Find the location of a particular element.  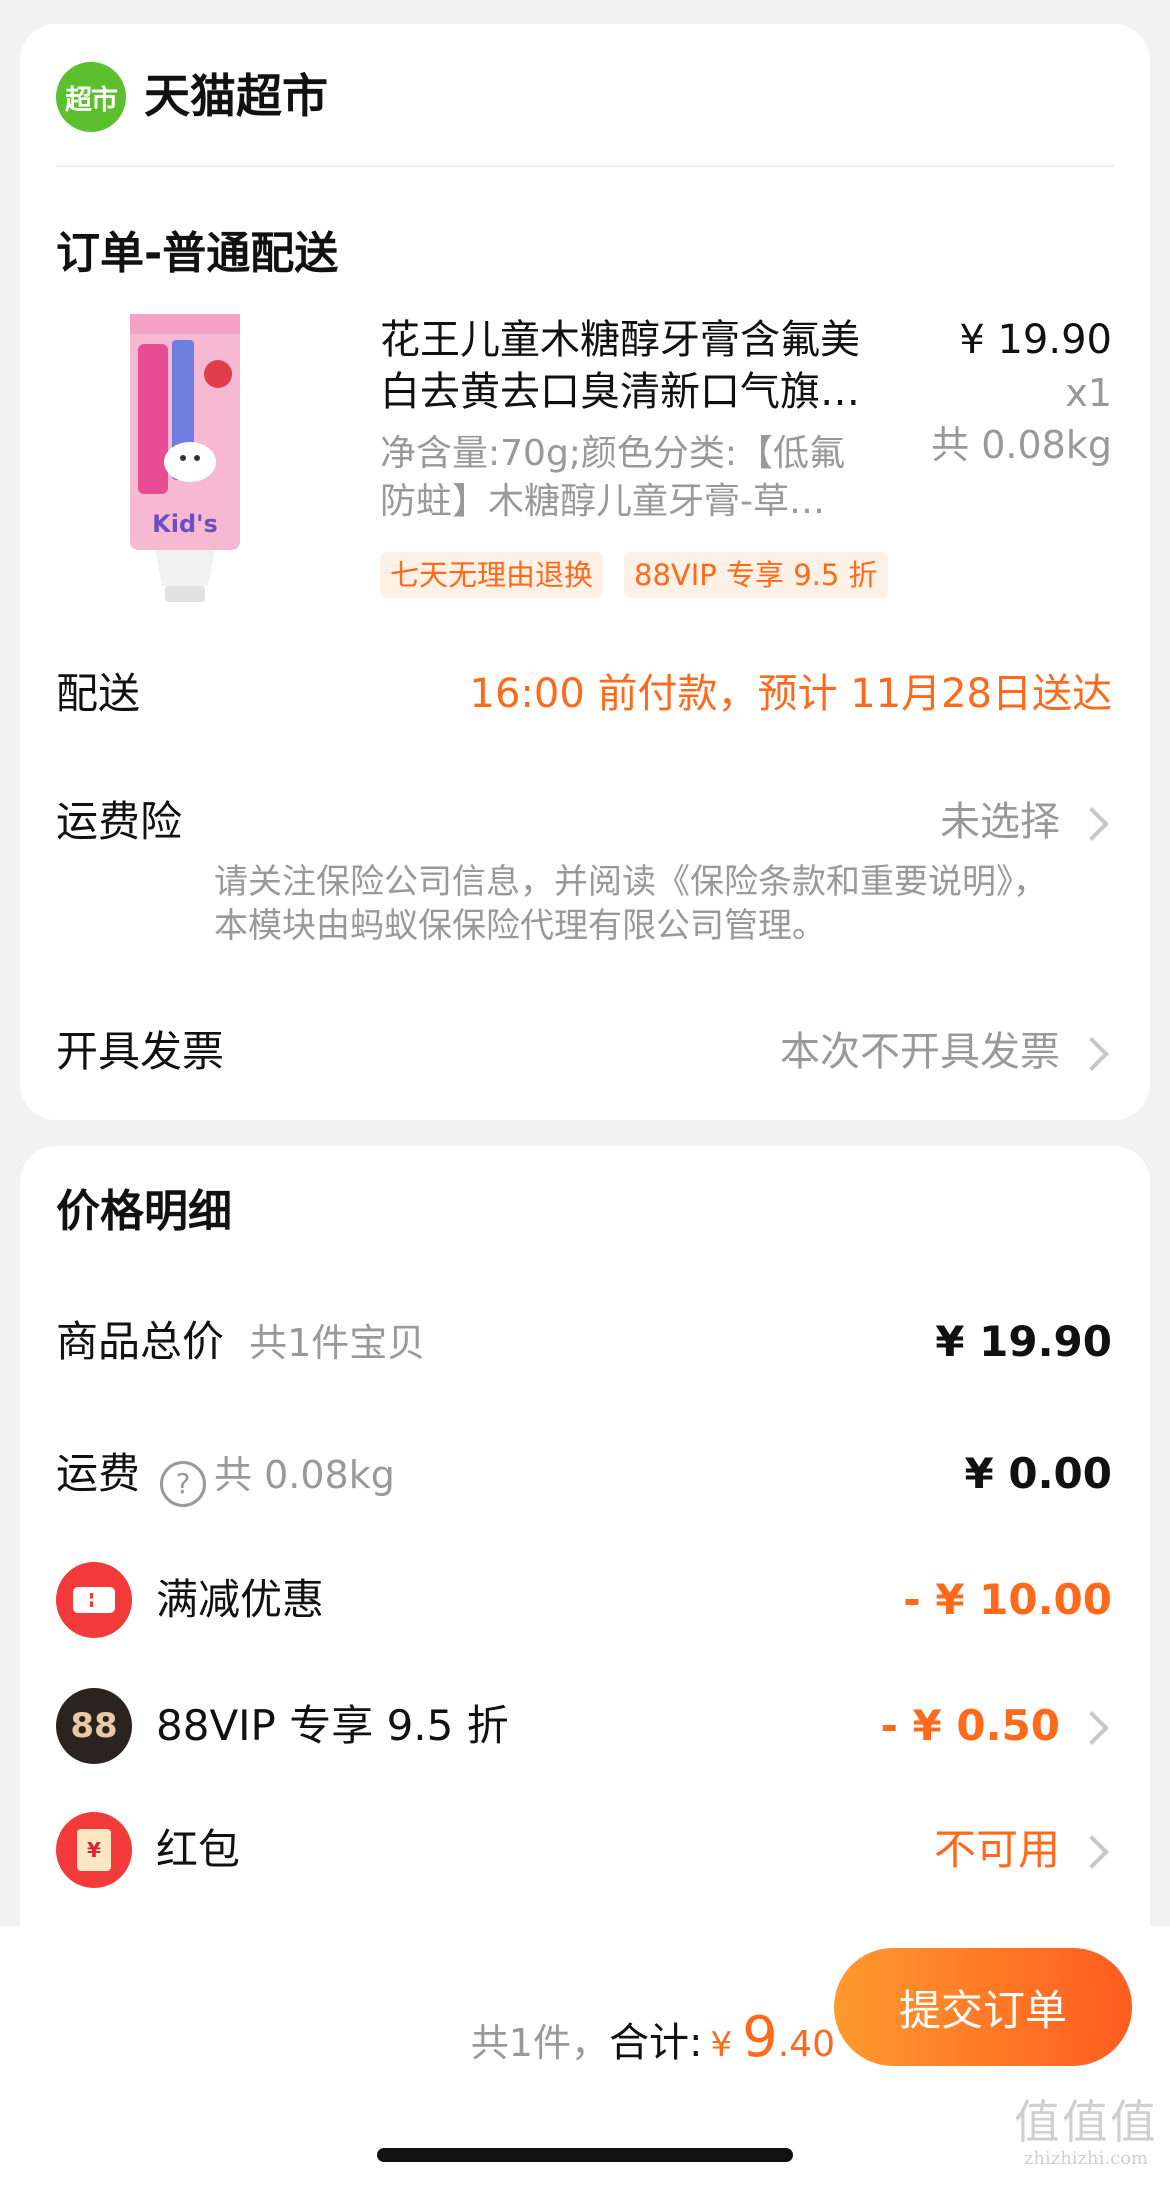

checkout-bar: 共1件，合计: ¥9.40 提交订单 is located at coordinates (585, 2057).